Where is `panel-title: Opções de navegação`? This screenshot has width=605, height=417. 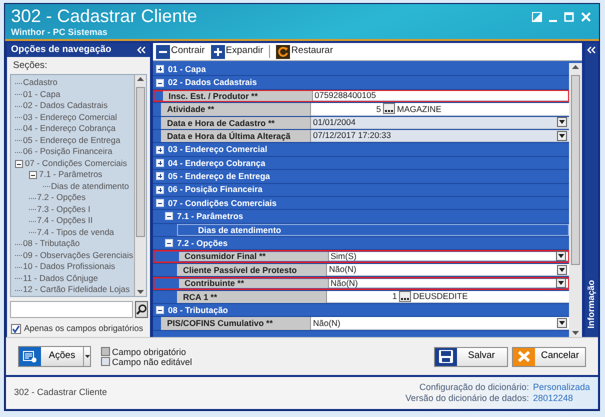
panel-title: Opções de navegação is located at coordinates (61, 49).